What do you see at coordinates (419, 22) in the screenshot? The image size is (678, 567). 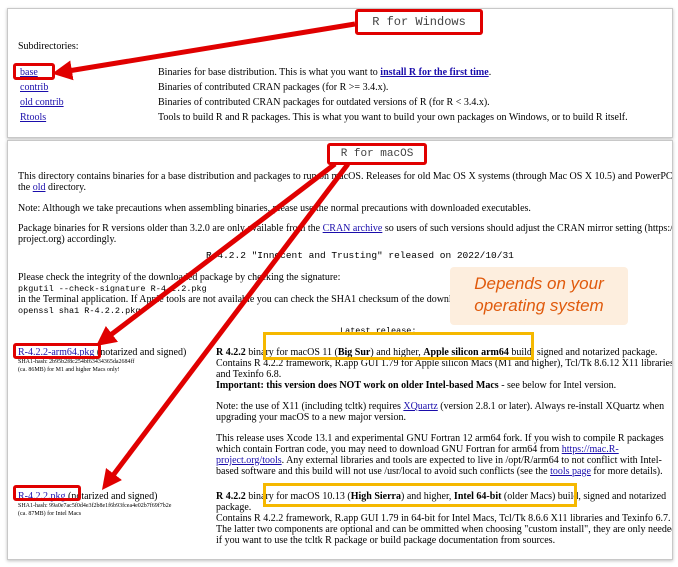 I see `r-for-windows-title: R for Windows` at bounding box center [419, 22].